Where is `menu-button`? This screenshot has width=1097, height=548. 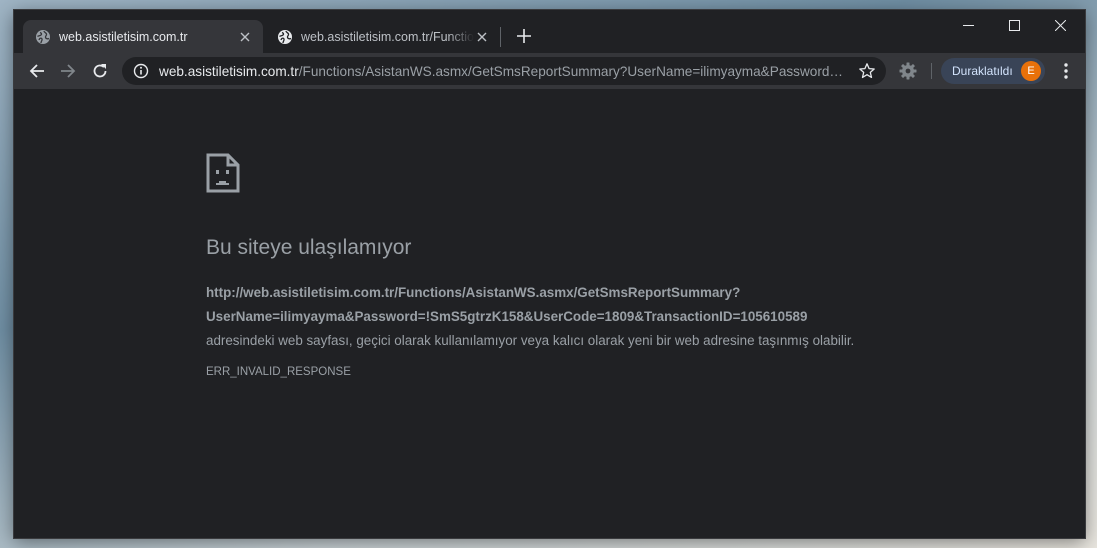 menu-button is located at coordinates (1066, 71).